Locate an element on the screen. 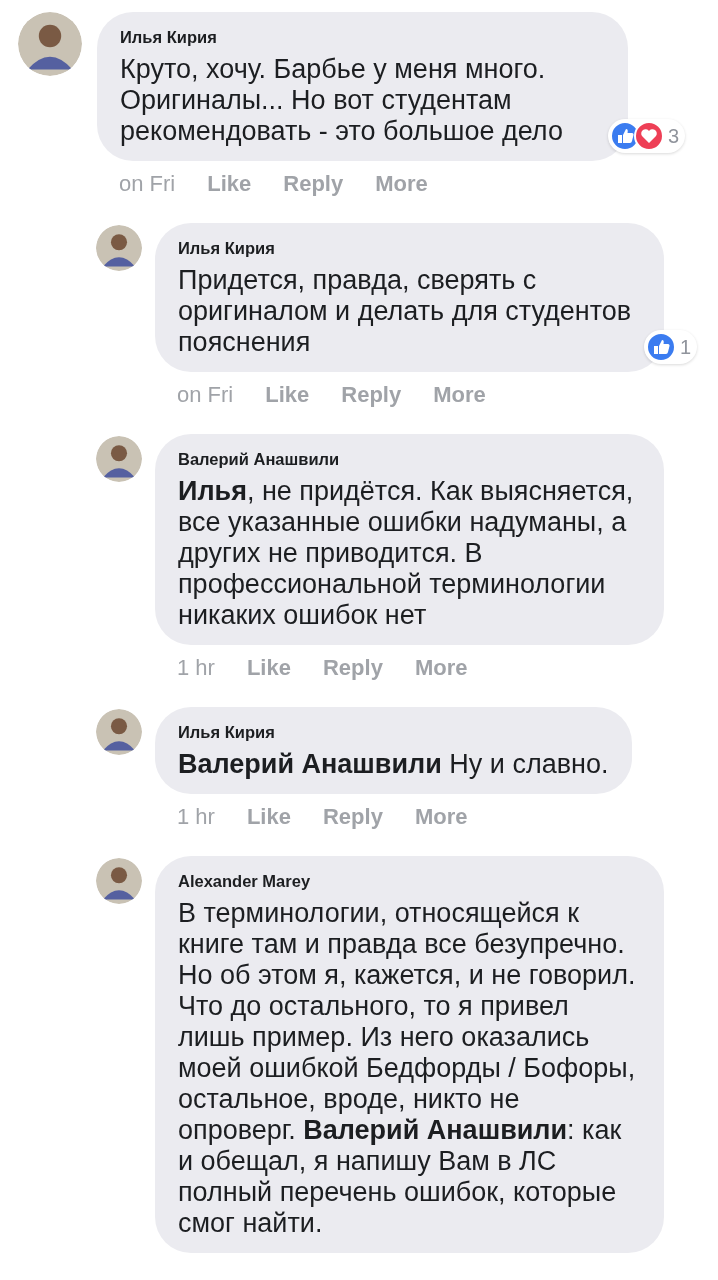 Image resolution: width=718 pixels, height=1280 pixels. reaction-count: 3 is located at coordinates (647, 136).